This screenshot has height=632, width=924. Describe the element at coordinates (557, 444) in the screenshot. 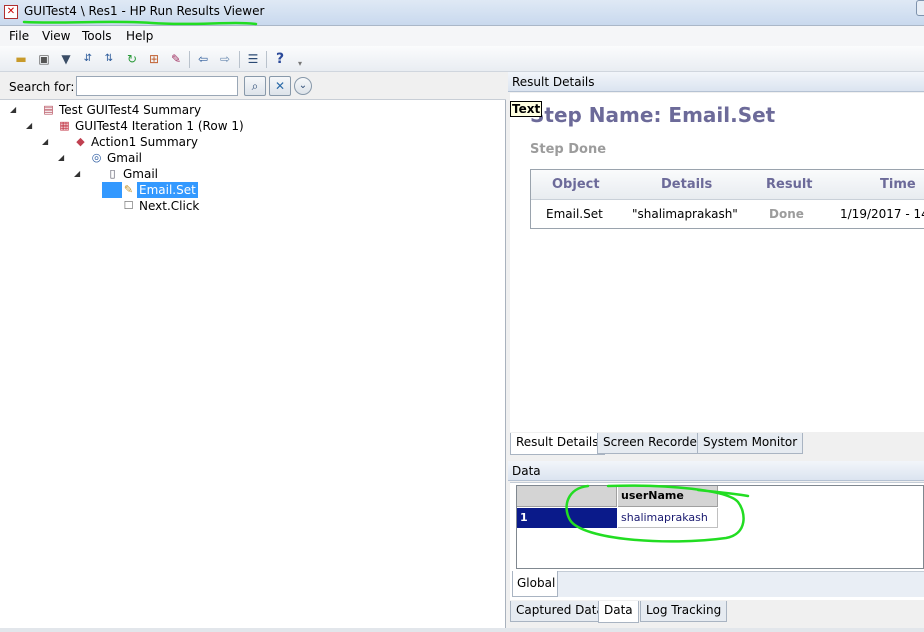

I see `tab-result-details: Result Details` at that location.